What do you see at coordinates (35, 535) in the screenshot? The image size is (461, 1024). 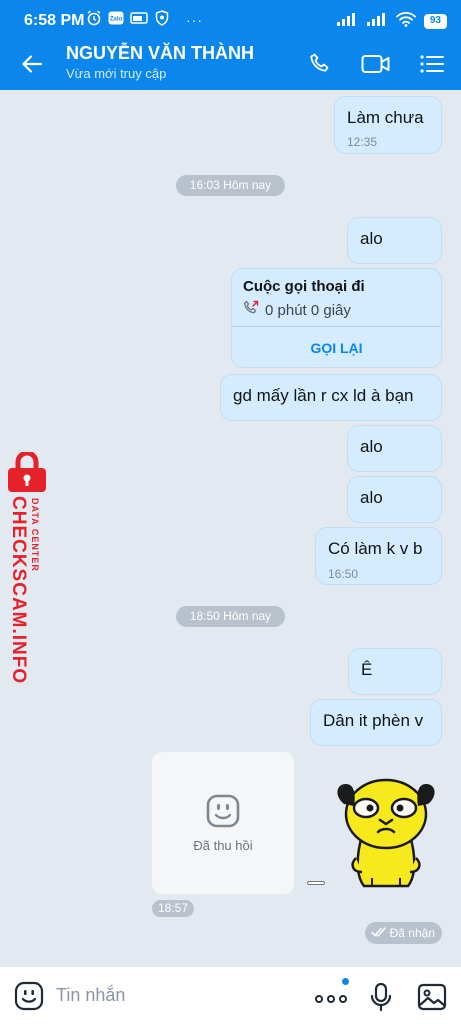 I see `watermark-tagline: DATA CENTER` at bounding box center [35, 535].